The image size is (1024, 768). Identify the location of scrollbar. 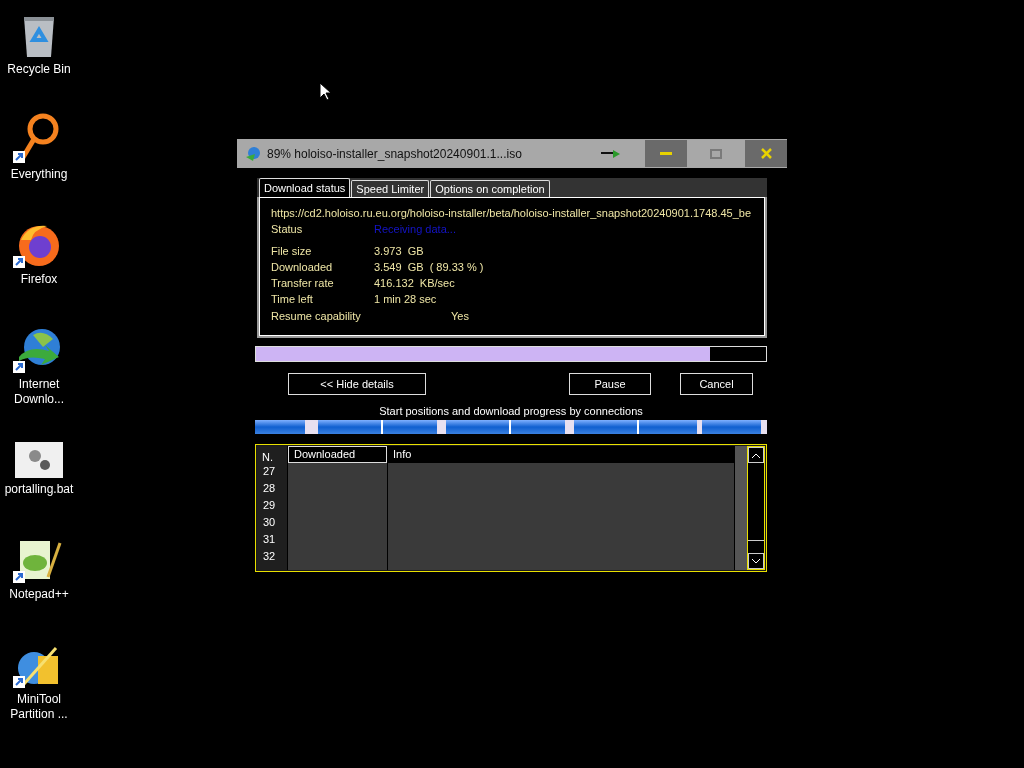
(756, 508).